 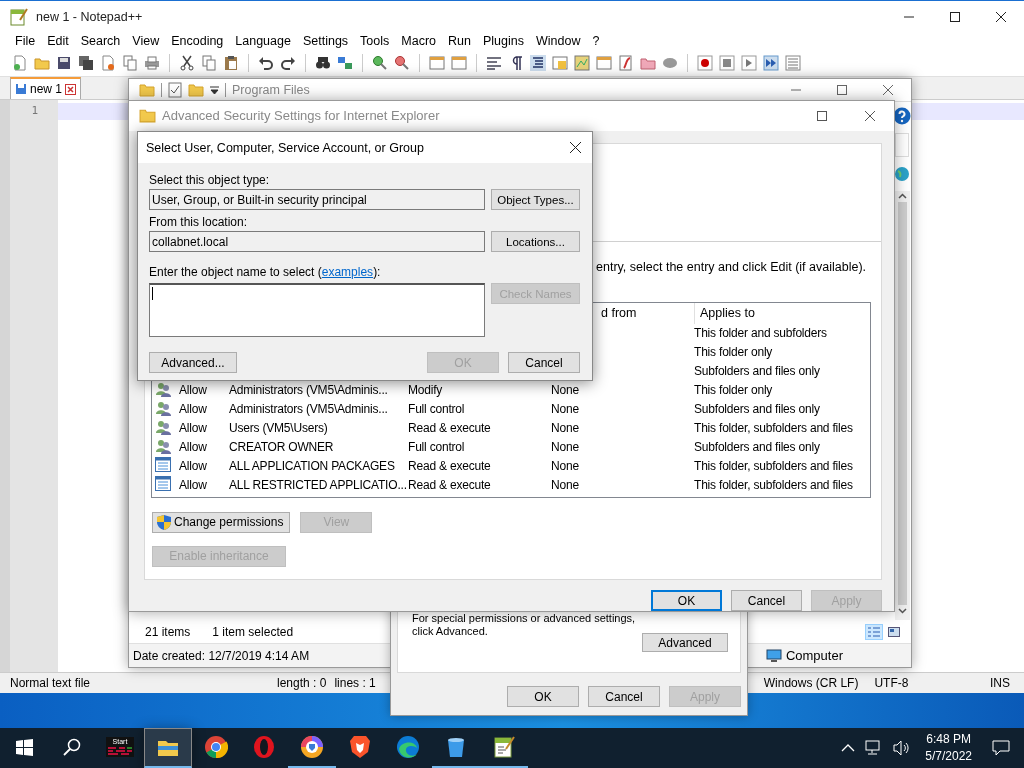 What do you see at coordinates (221, 655) in the screenshot?
I see `date-created: Date created: 12/7/2019 4:14 AM` at bounding box center [221, 655].